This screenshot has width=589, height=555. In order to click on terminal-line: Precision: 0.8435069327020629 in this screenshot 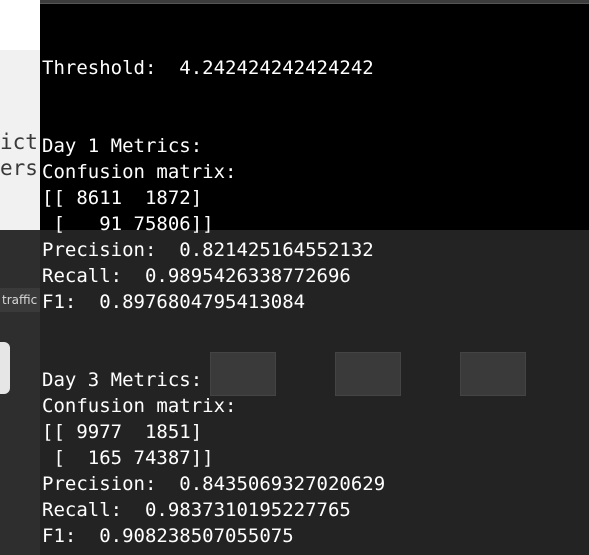, I will do `click(214, 484)`.